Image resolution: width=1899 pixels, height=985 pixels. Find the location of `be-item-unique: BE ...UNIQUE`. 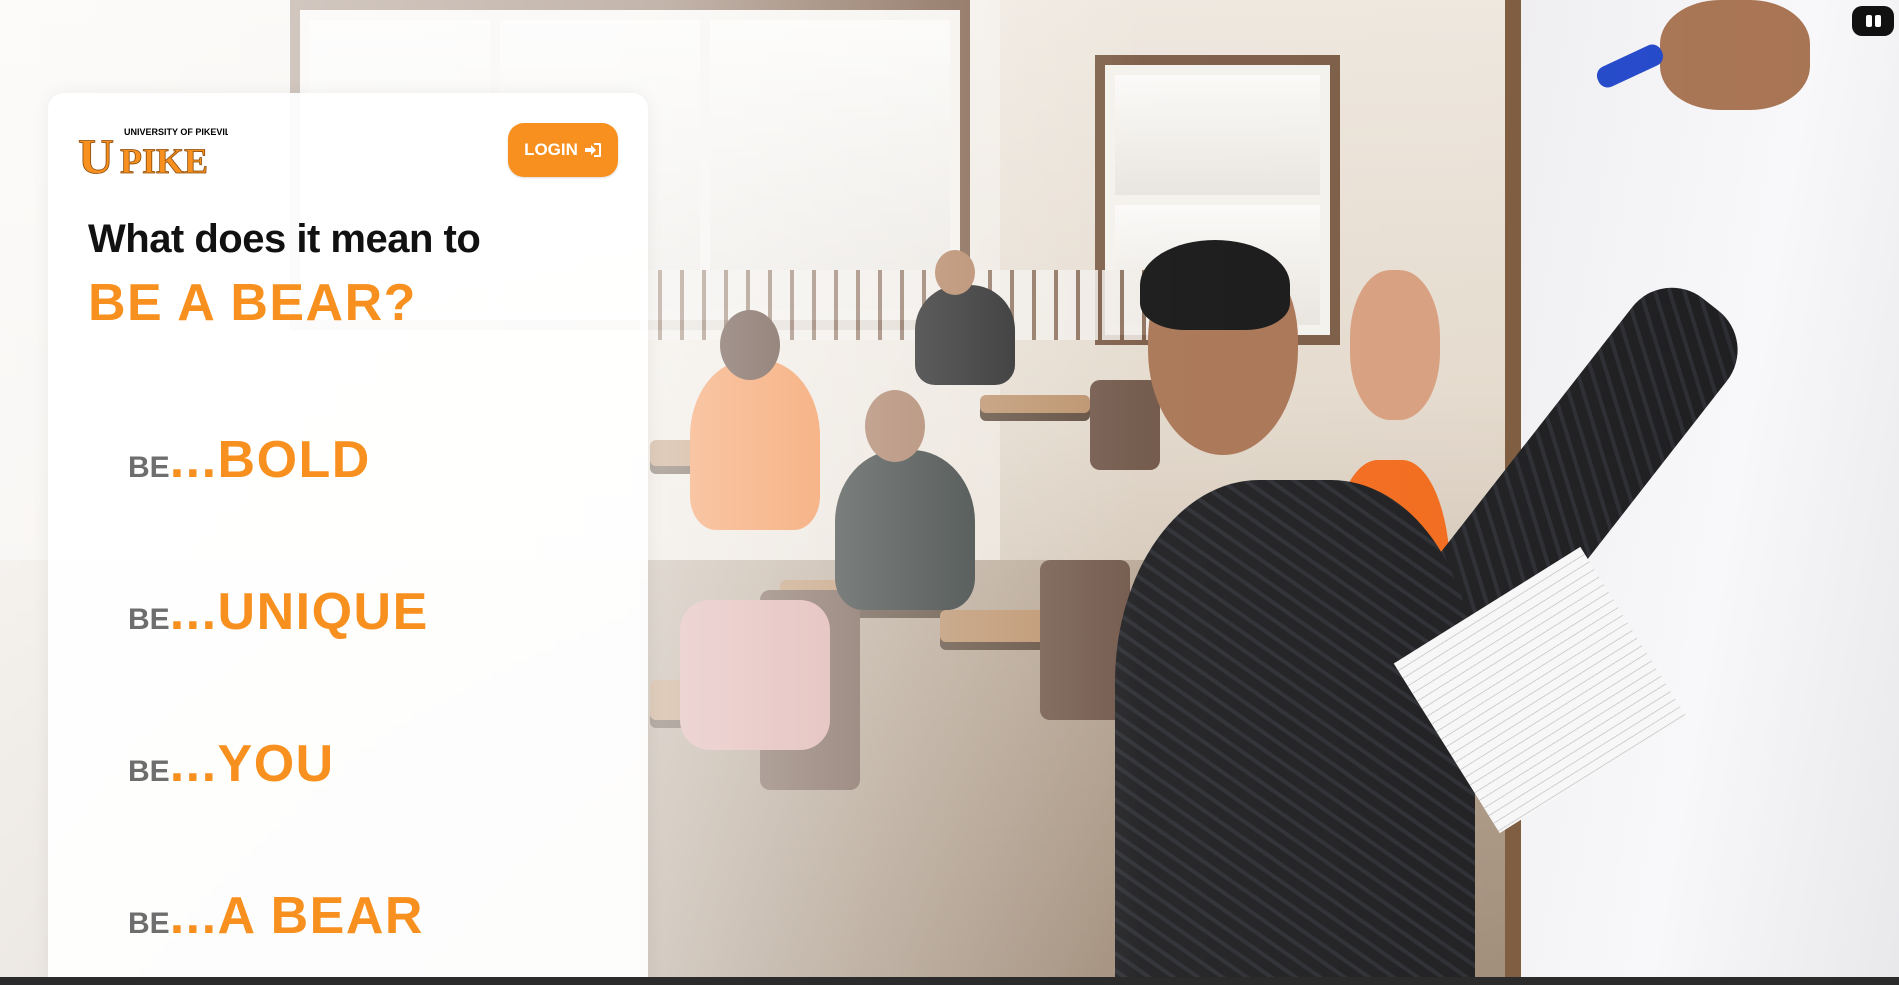

be-item-unique: BE ...UNIQUE is located at coordinates (278, 612).